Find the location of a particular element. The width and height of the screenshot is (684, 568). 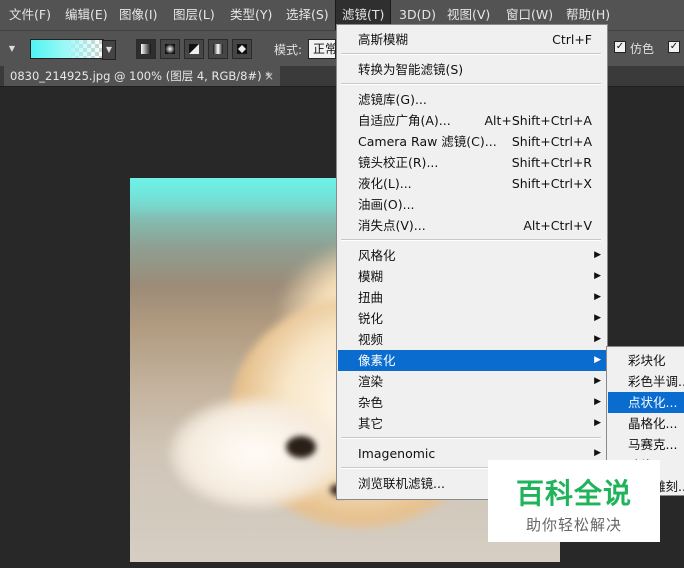

menu-image: 图像(I) is located at coordinates (138, 15).